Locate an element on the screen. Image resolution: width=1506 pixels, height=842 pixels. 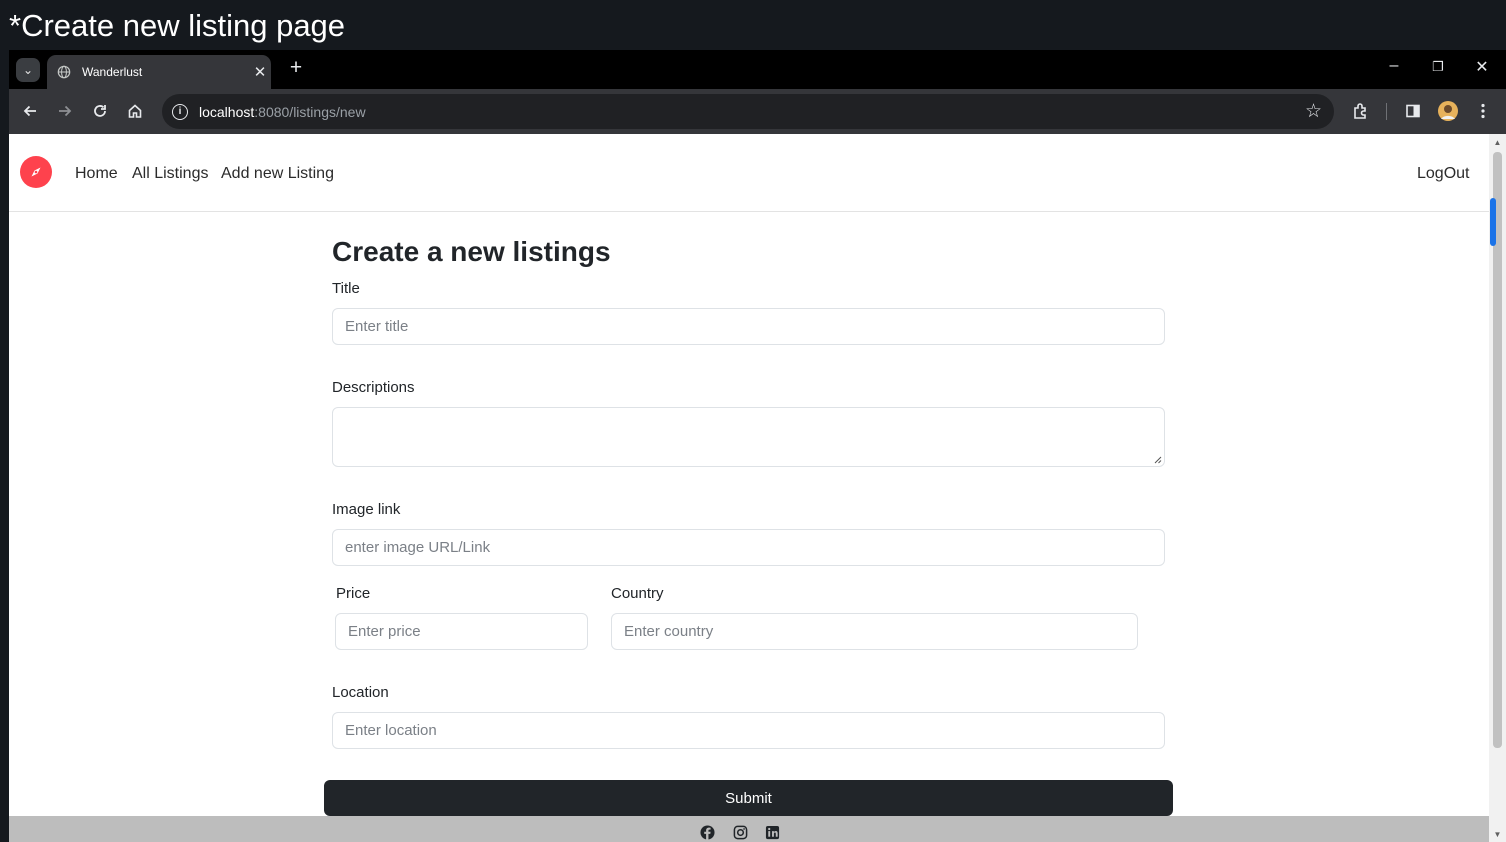
bookmark-star-icon: ☆ is located at coordinates (1313, 111).